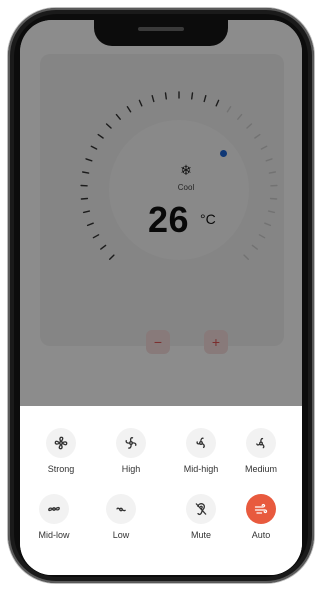 Image resolution: width=322 pixels, height=589 pixels. What do you see at coordinates (121, 509) in the screenshot?
I see `fan-low-icon` at bounding box center [121, 509].